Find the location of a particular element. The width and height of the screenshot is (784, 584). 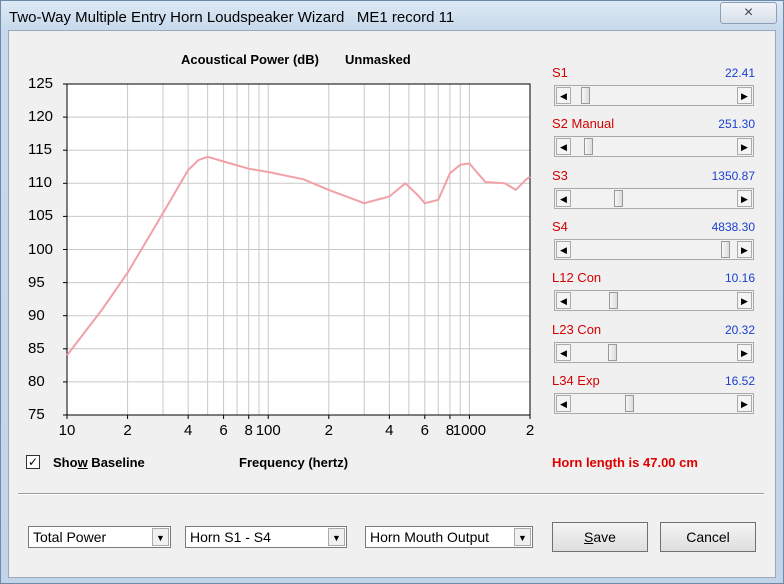

slider-value: 1350.87 is located at coordinates (733, 175).